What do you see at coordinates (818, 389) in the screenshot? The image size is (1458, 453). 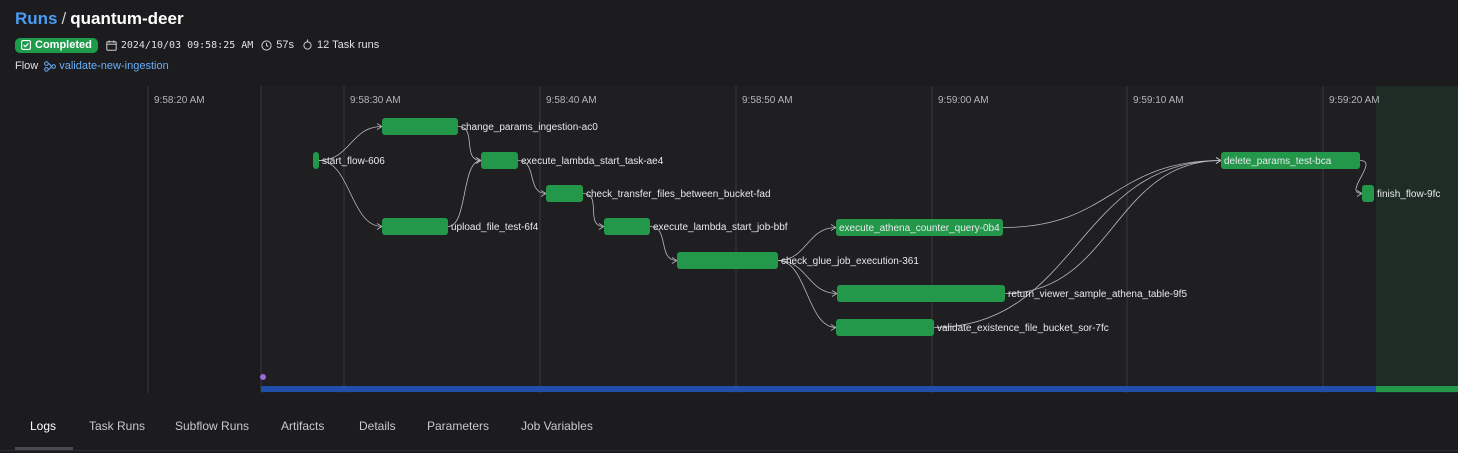 I see `run-progress-bar` at bounding box center [818, 389].